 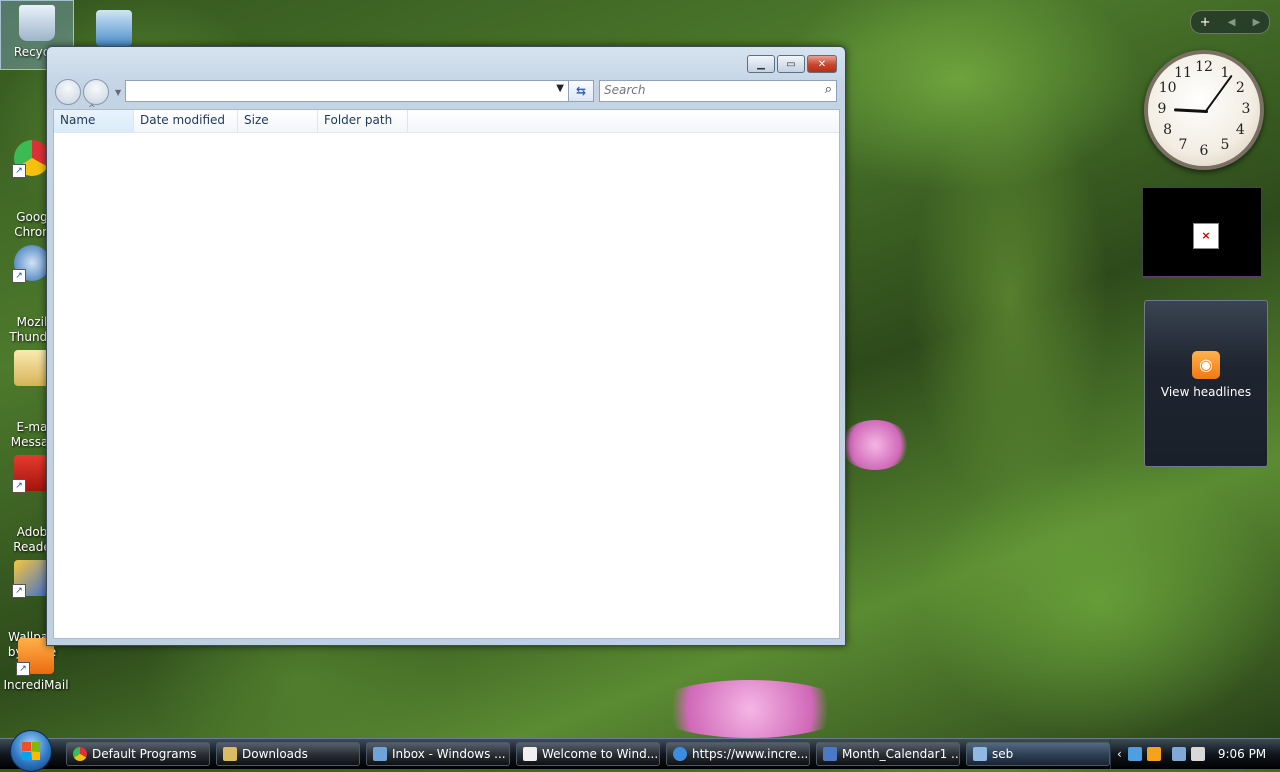 What do you see at coordinates (1178, 754) in the screenshot?
I see `display-tray-icon` at bounding box center [1178, 754].